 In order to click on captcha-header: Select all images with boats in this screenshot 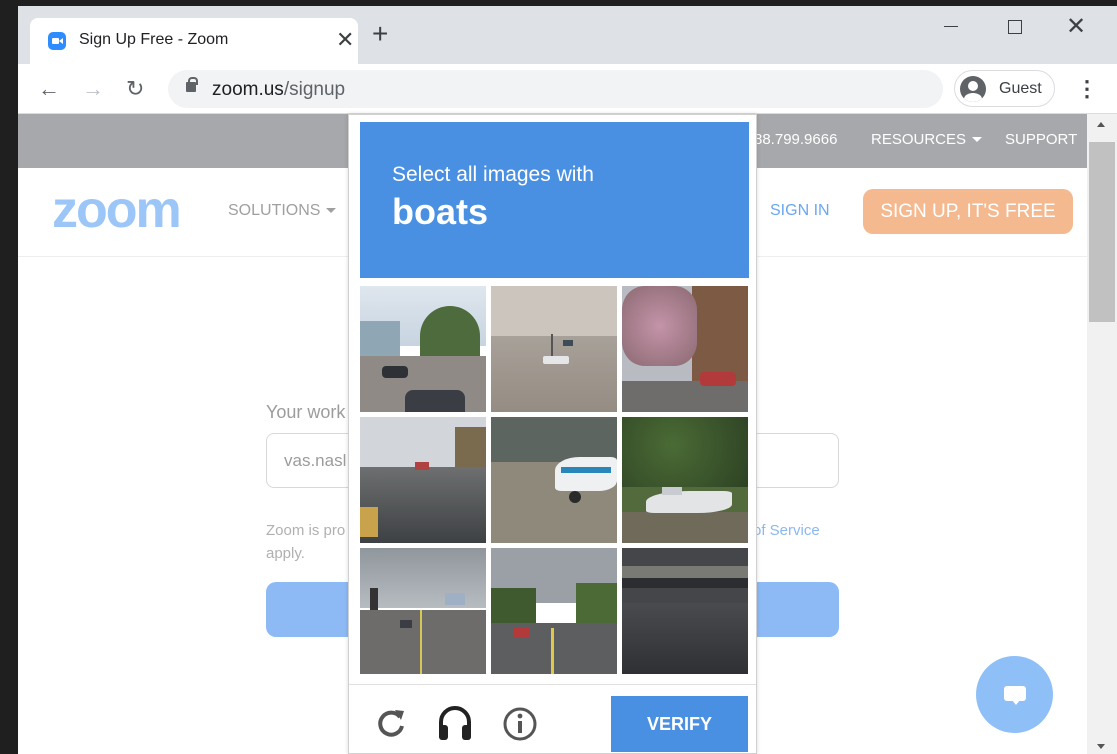, I will do `click(554, 200)`.